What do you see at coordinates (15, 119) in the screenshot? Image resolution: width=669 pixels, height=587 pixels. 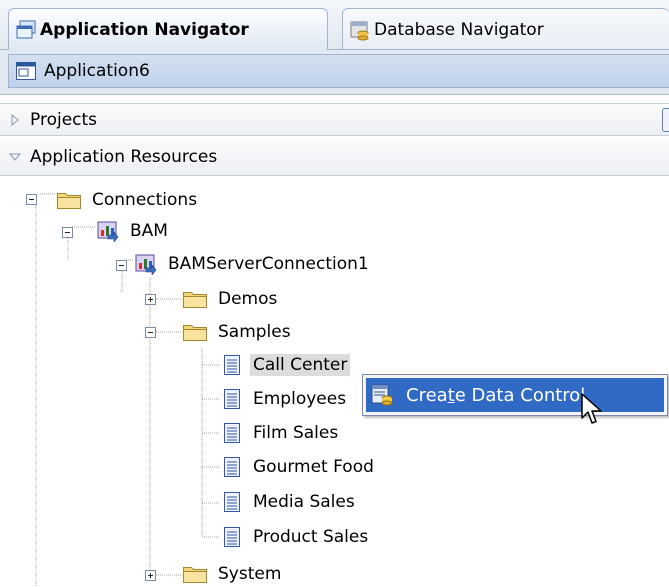 I see `expand-triangle-icon` at bounding box center [15, 119].